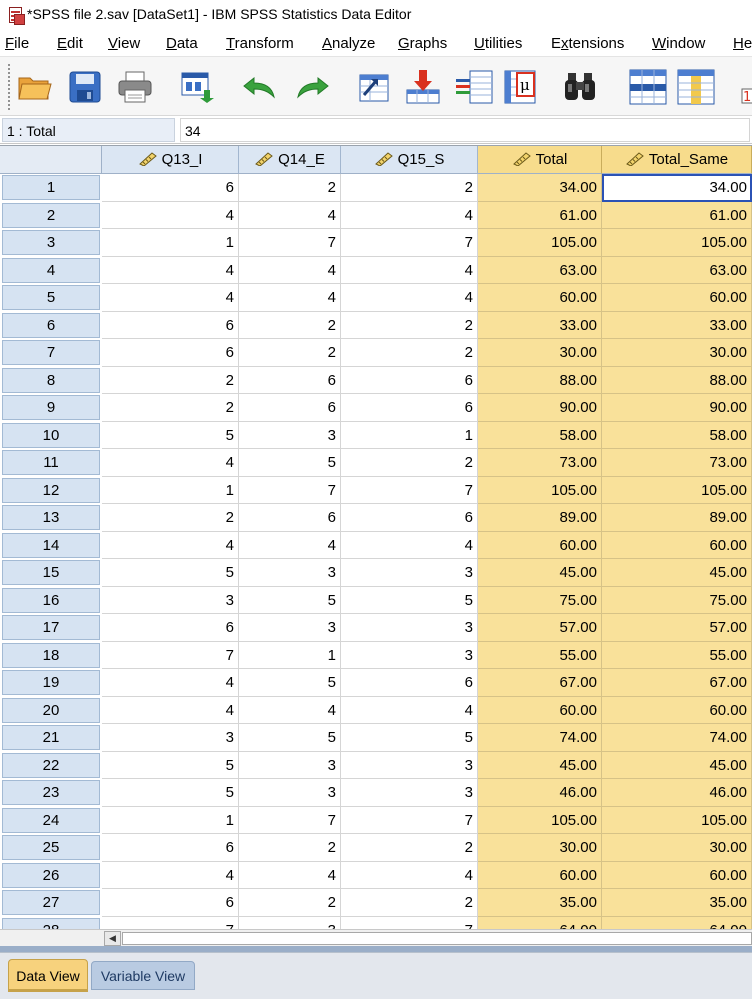 The width and height of the screenshot is (752, 999). I want to click on row-header: 6, so click(51, 325).